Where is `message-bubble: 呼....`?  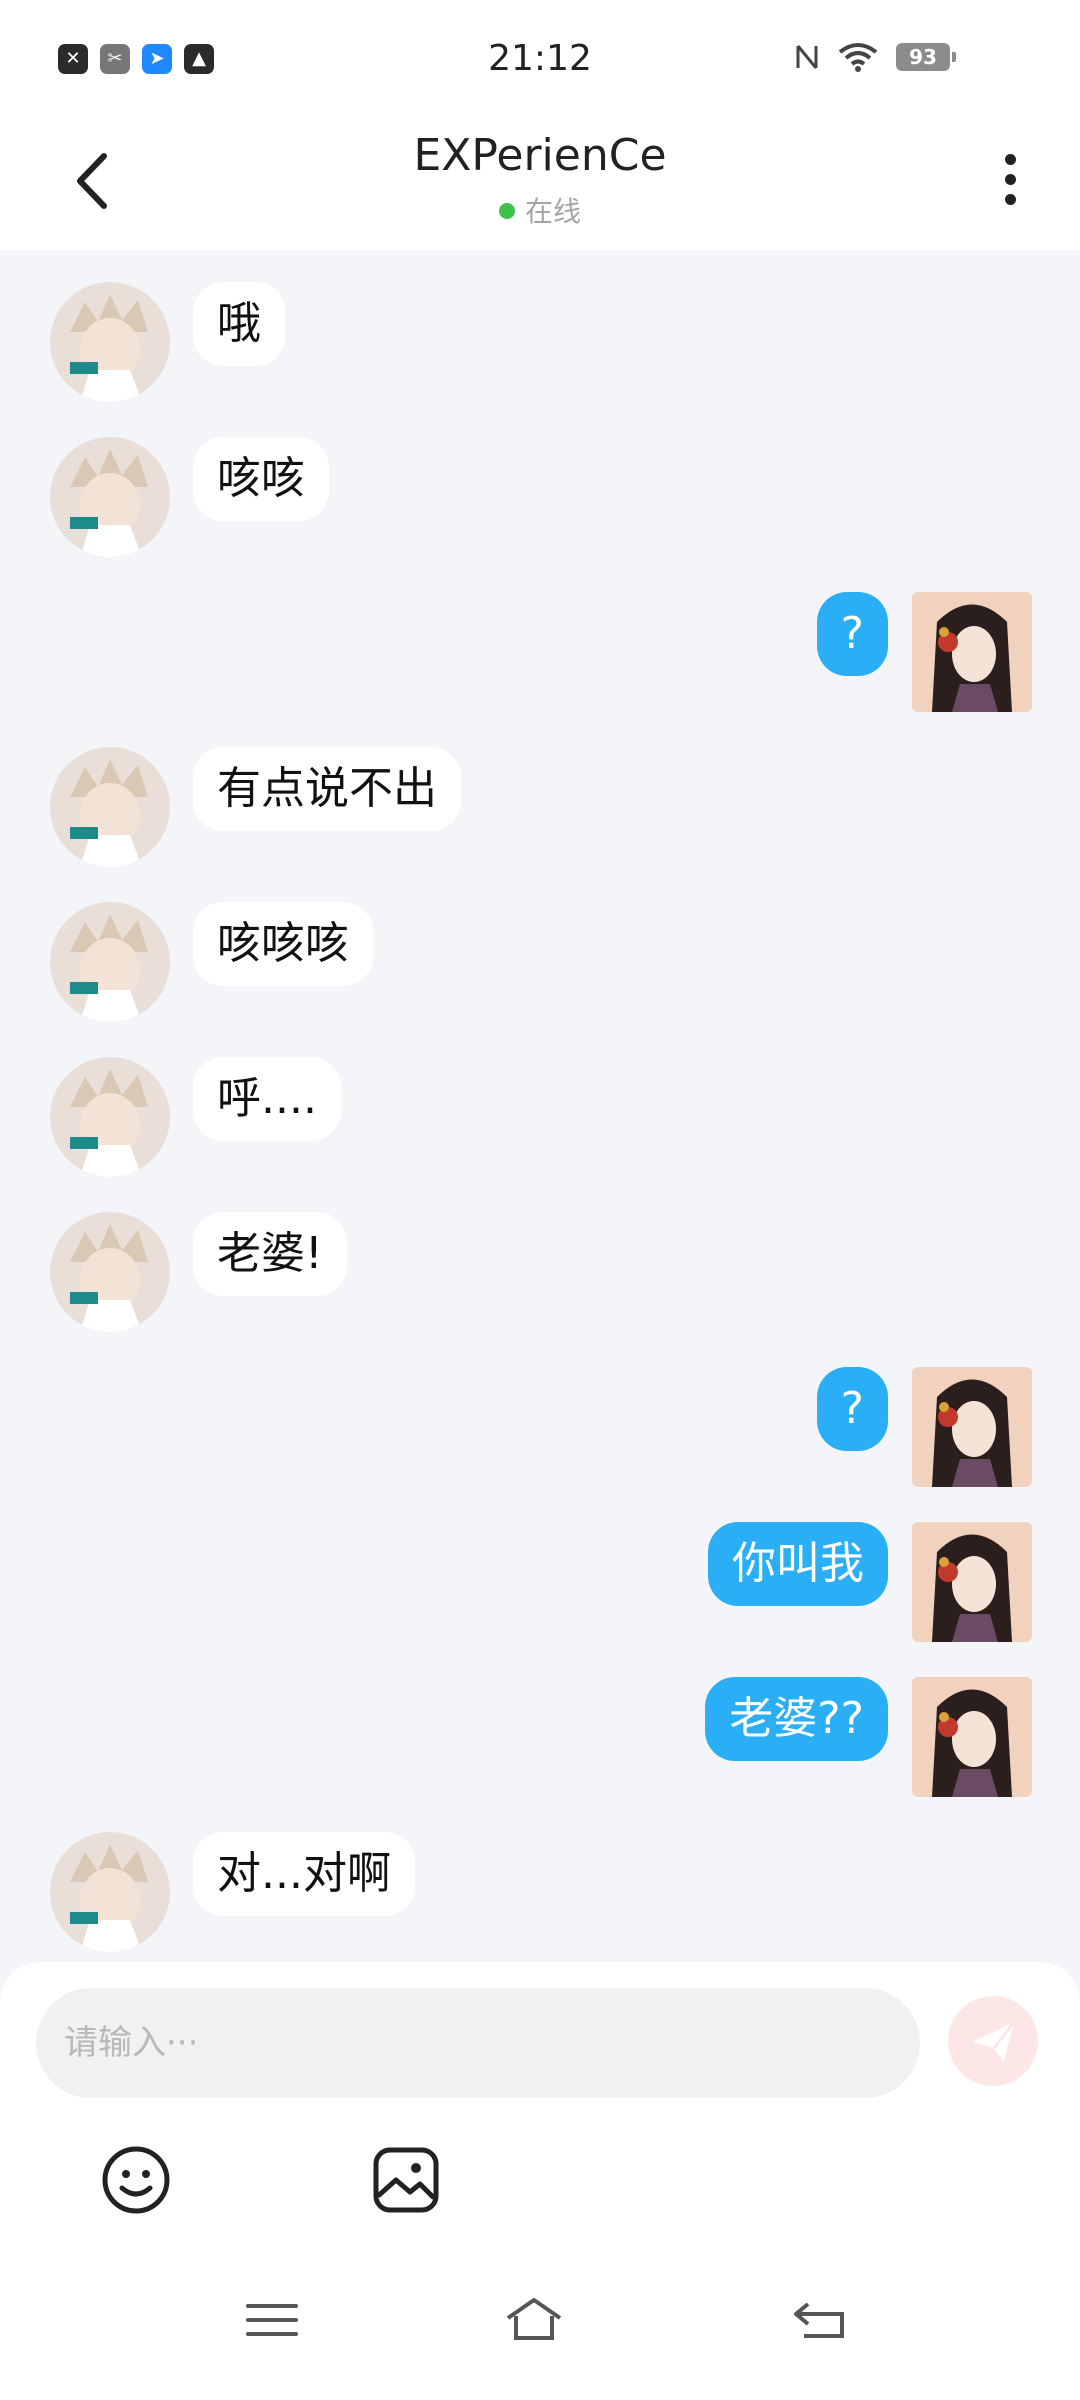
message-bubble: 呼.... is located at coordinates (267, 1099).